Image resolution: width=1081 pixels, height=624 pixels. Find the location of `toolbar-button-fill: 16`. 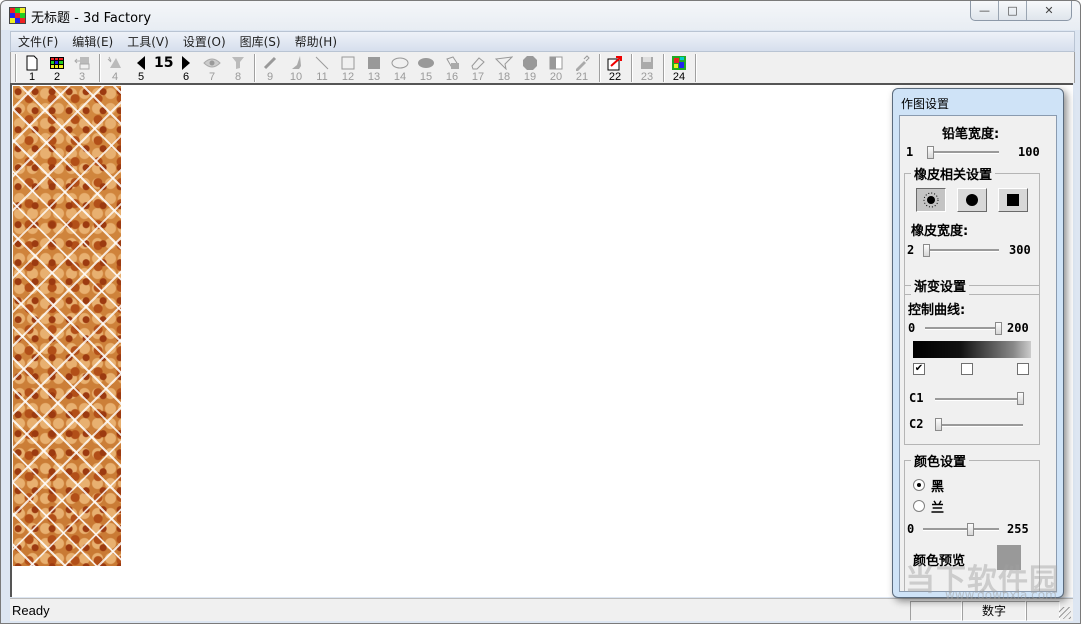

toolbar-button-fill: 16 is located at coordinates (452, 68).